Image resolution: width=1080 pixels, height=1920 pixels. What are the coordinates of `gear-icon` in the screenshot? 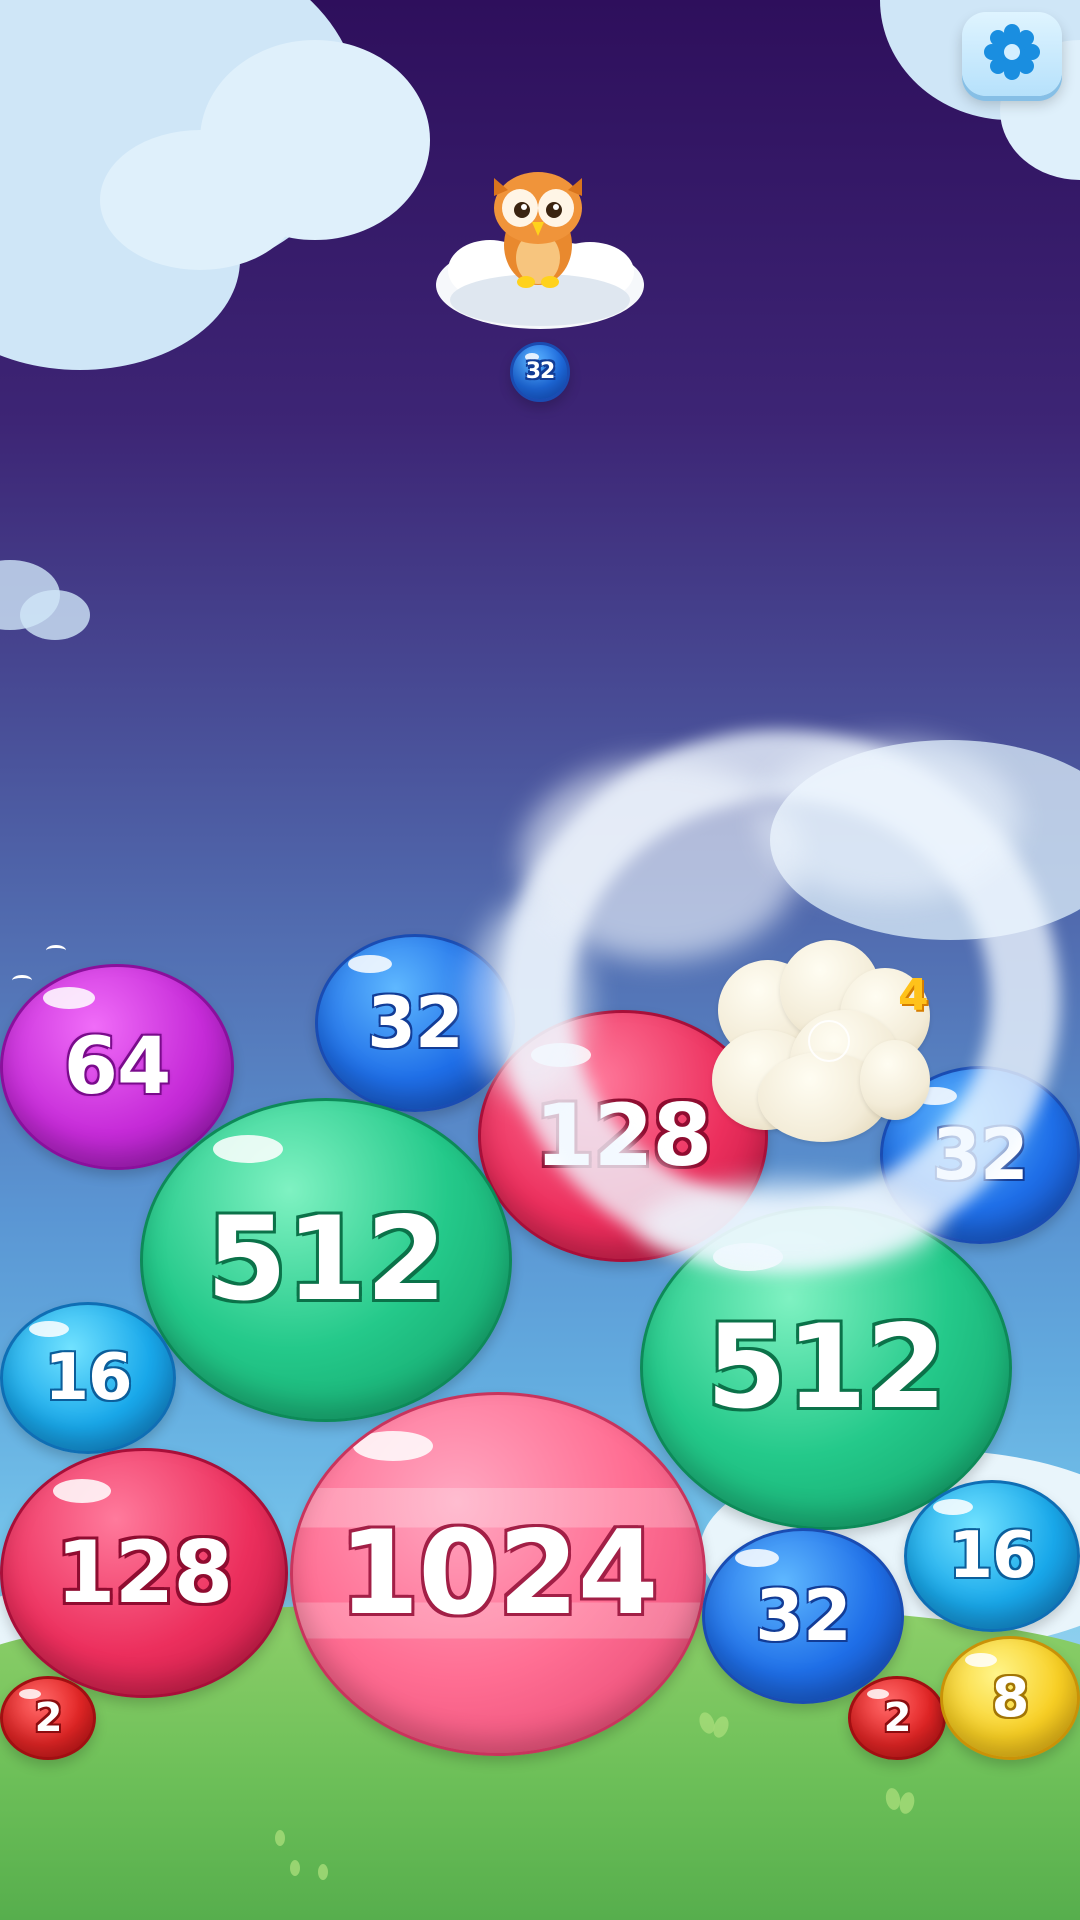 It's located at (1012, 54).